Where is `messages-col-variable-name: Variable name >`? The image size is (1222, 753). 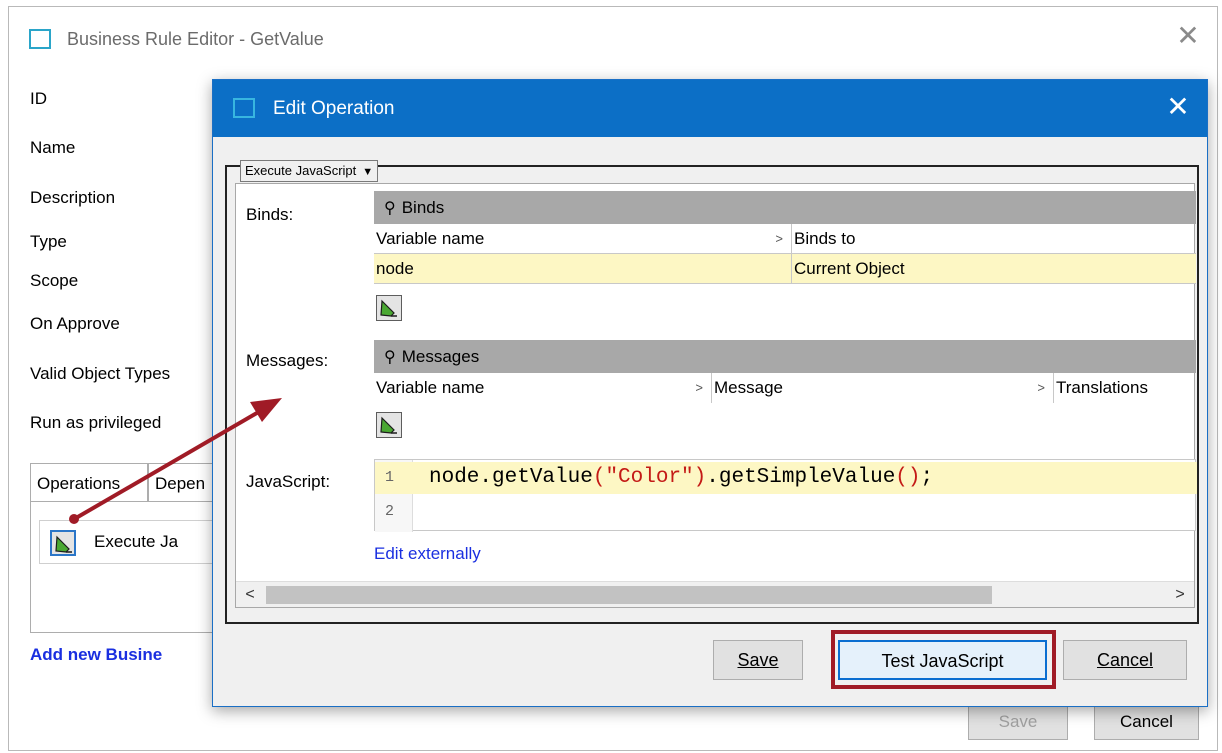
messages-col-variable-name: Variable name > is located at coordinates (543, 388).